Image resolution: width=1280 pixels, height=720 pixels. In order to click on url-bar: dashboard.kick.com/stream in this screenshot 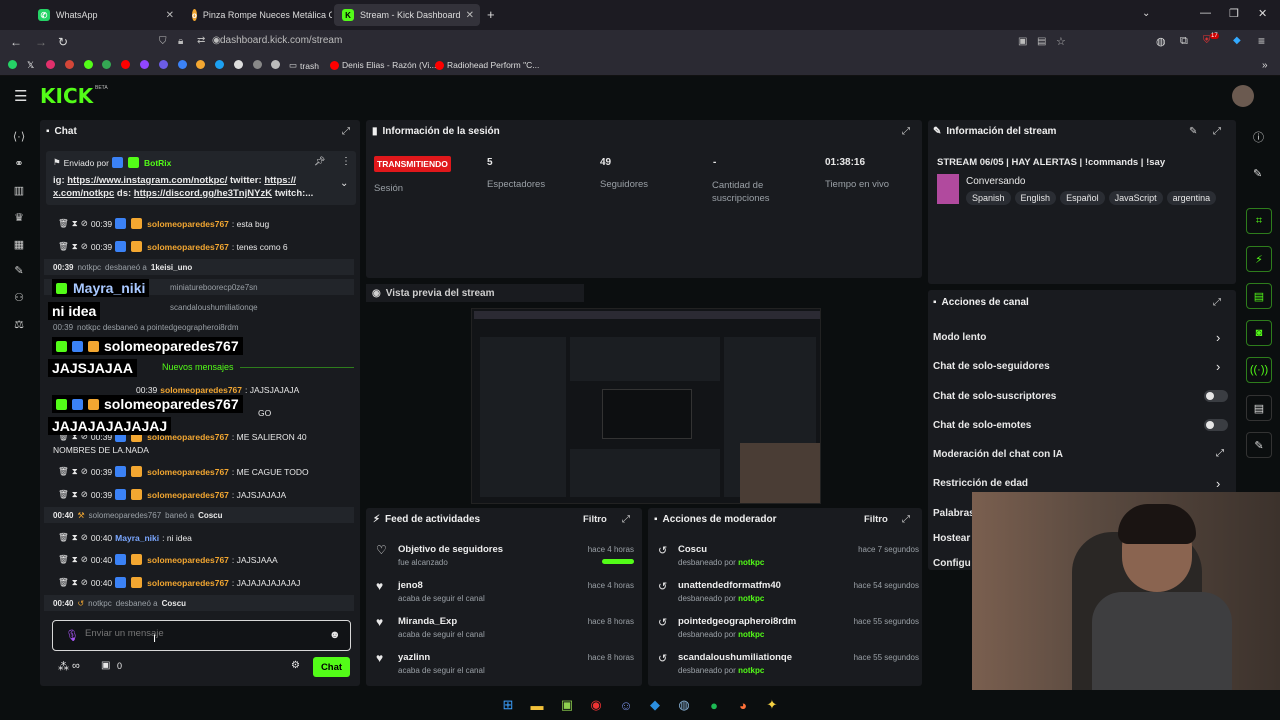, I will do `click(281, 40)`.